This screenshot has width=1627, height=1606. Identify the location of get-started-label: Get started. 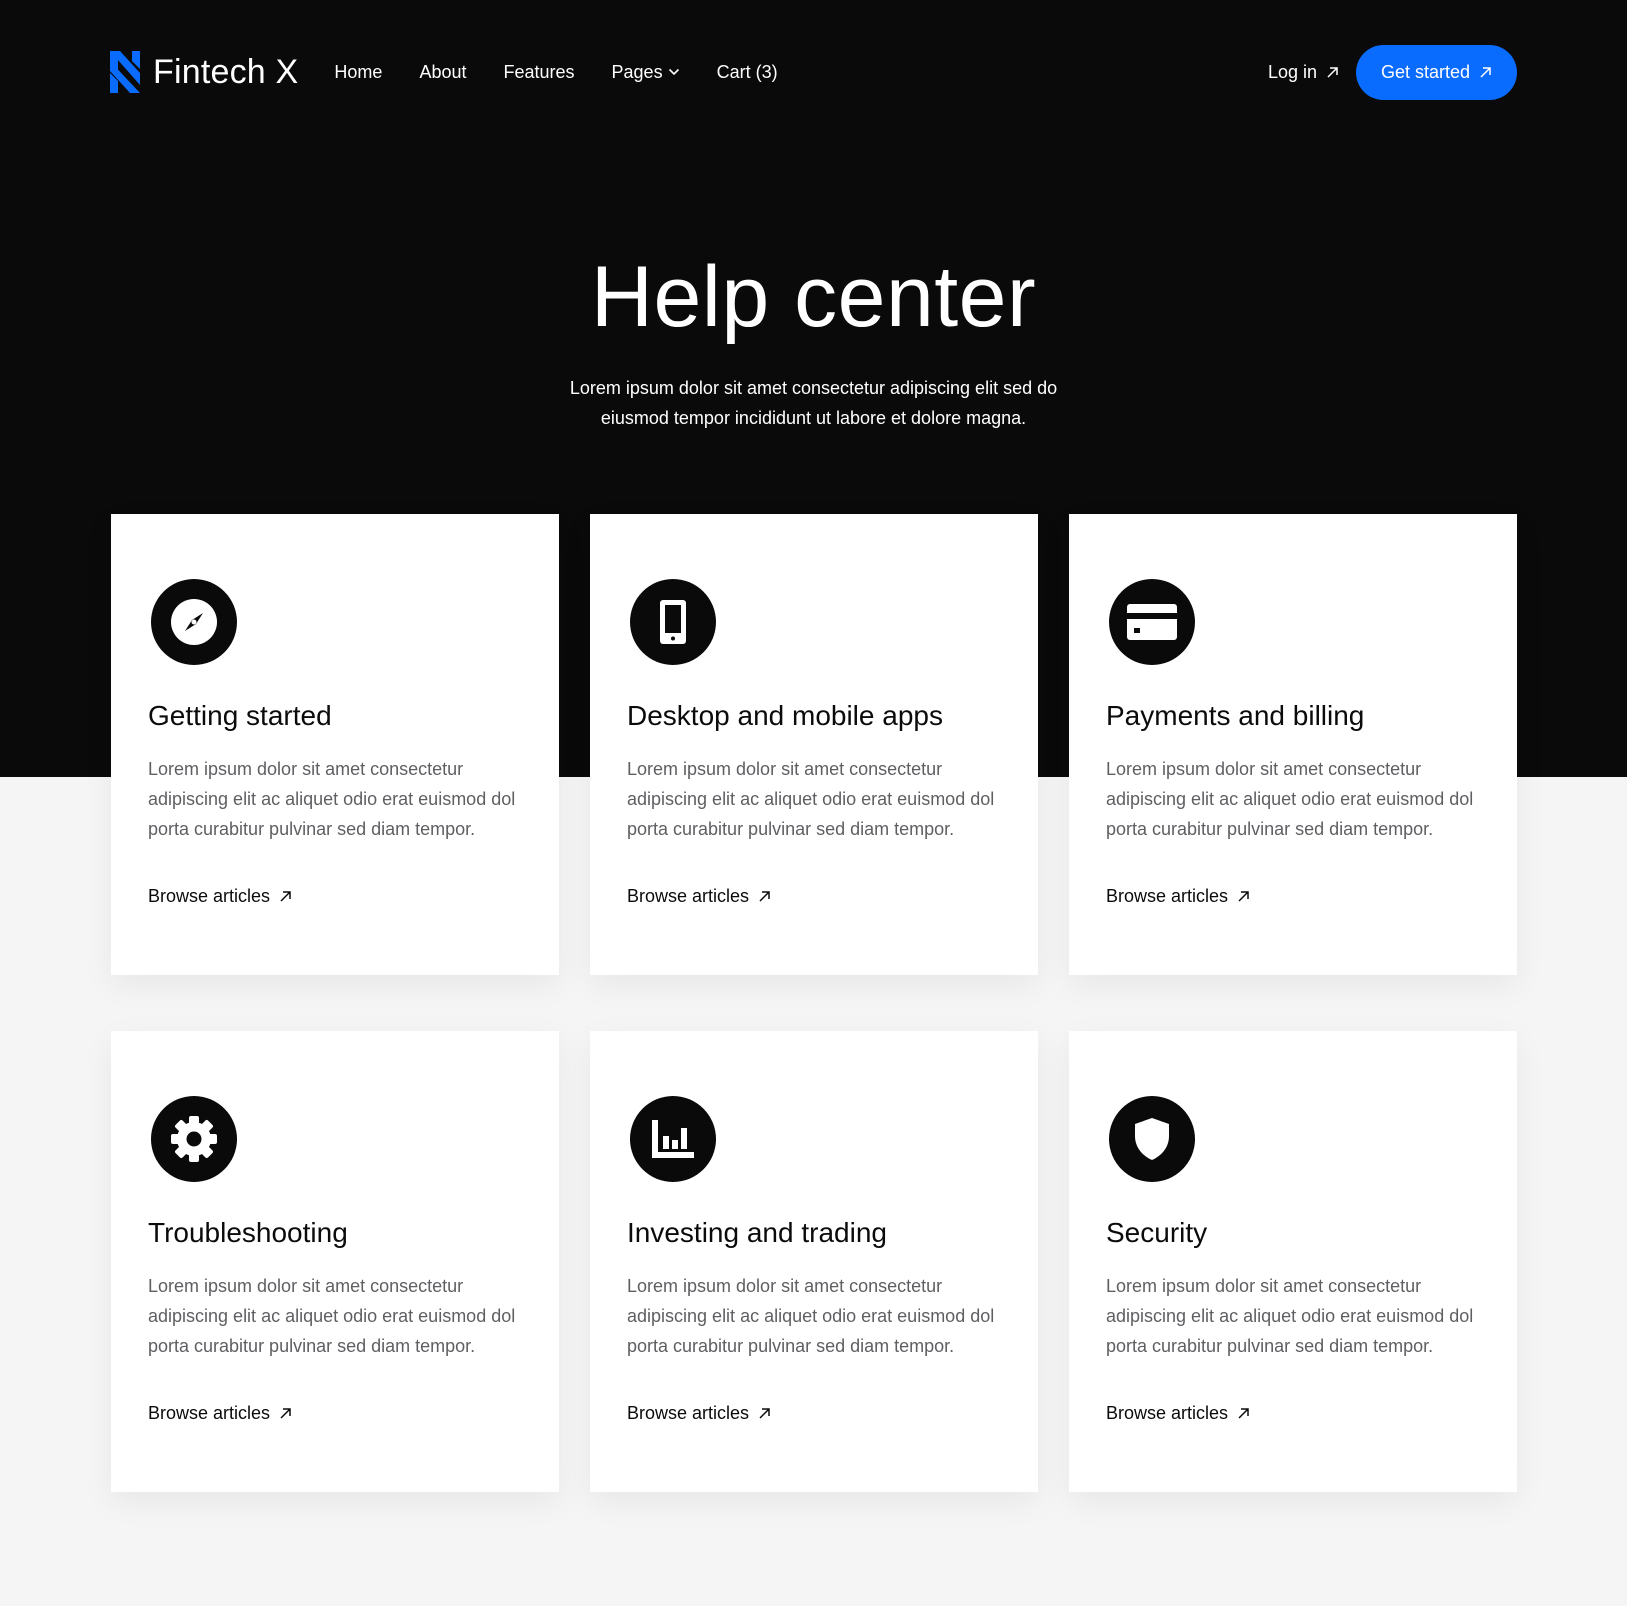
(1425, 71).